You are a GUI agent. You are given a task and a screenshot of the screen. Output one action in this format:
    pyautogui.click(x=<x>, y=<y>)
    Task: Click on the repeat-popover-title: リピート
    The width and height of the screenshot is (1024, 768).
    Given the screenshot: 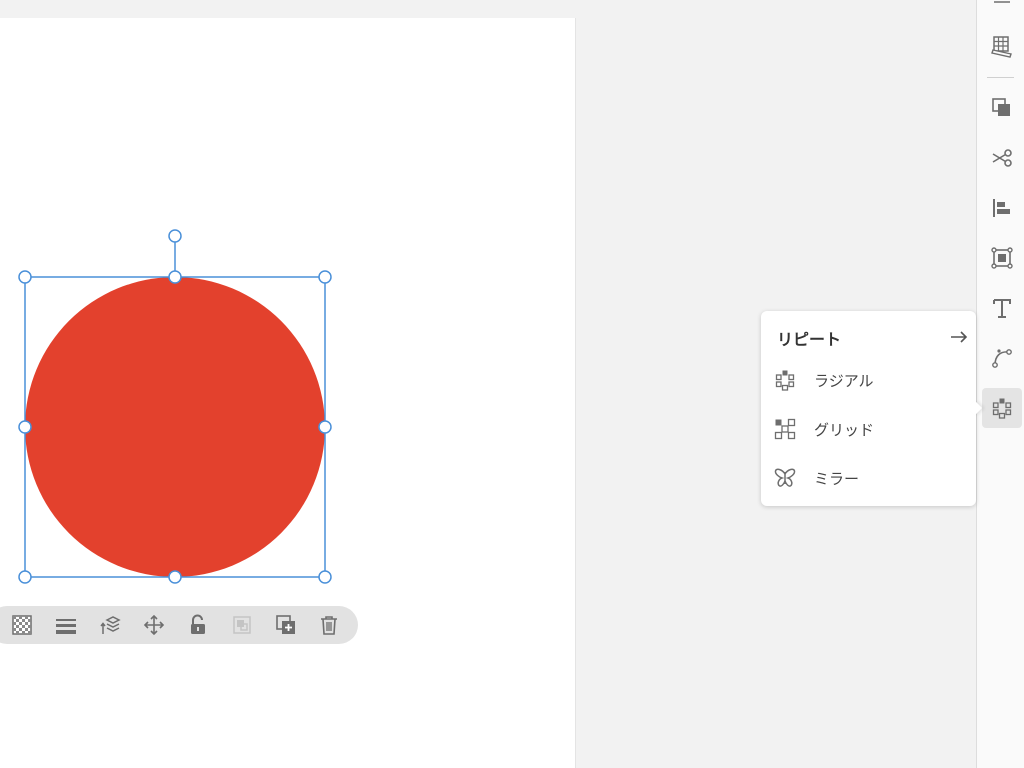 What is the action you would take?
    pyautogui.click(x=809, y=339)
    